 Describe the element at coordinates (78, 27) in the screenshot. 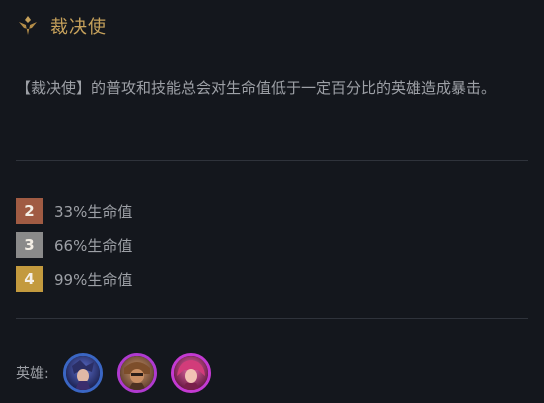

I see `trait-title: 裁决使` at that location.